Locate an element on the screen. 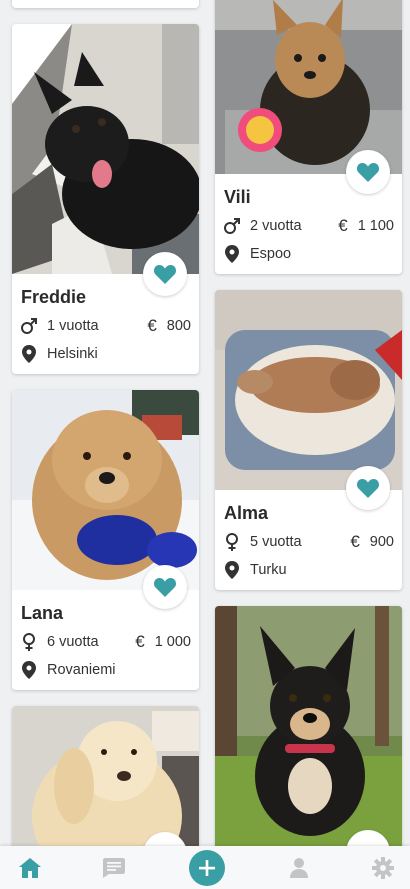 The height and width of the screenshot is (889, 410). pet-age: 1 vuotta is located at coordinates (73, 326).